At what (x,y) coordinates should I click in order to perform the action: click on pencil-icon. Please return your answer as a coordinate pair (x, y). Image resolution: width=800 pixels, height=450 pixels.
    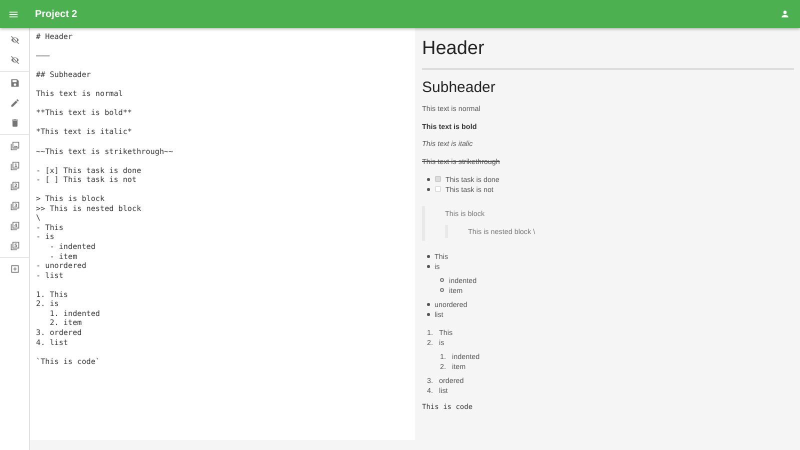
    Looking at the image, I should click on (15, 103).